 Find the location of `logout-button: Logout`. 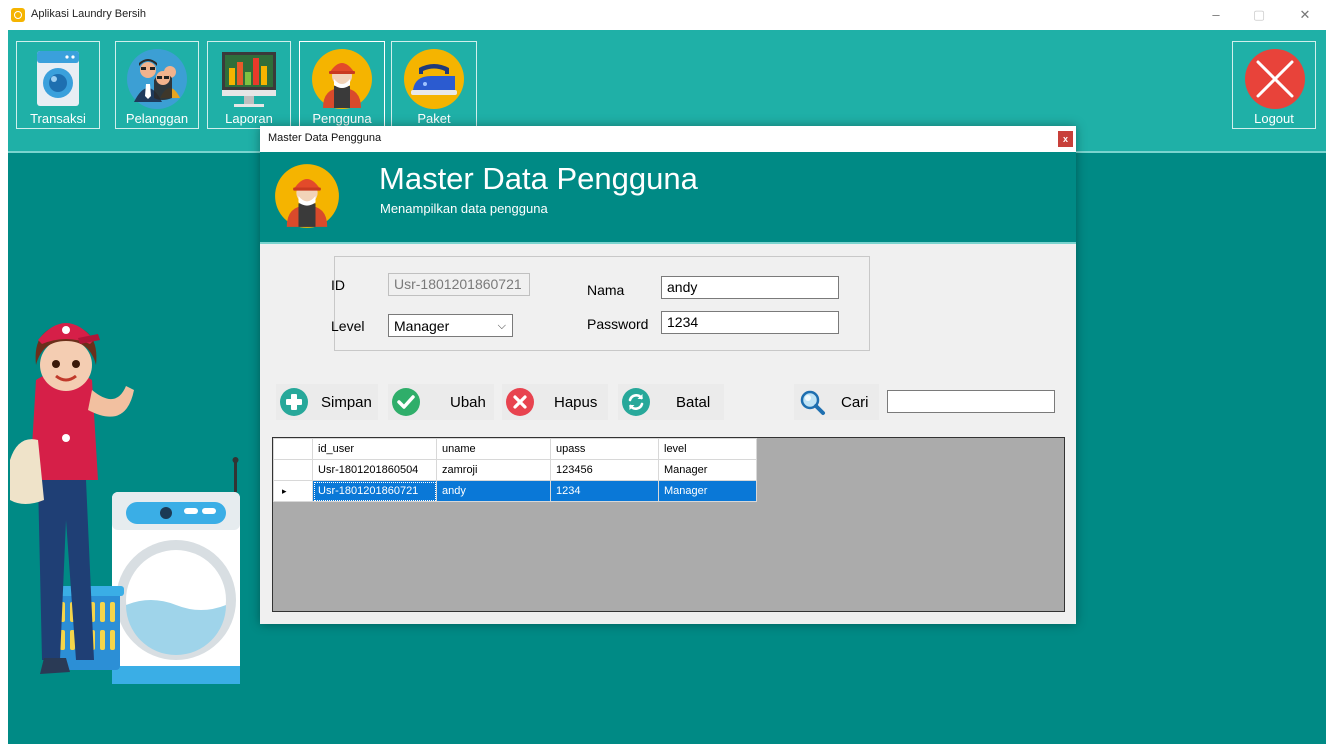

logout-button: Logout is located at coordinates (1274, 85).